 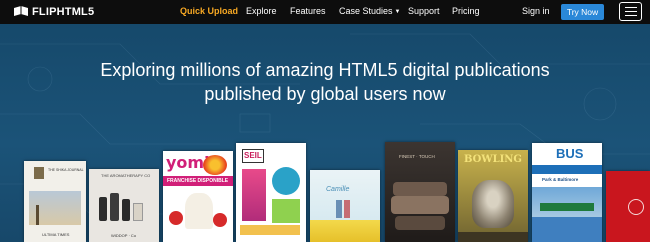 I want to click on nav-case-studies: Case Studies ▼, so click(x=369, y=11).